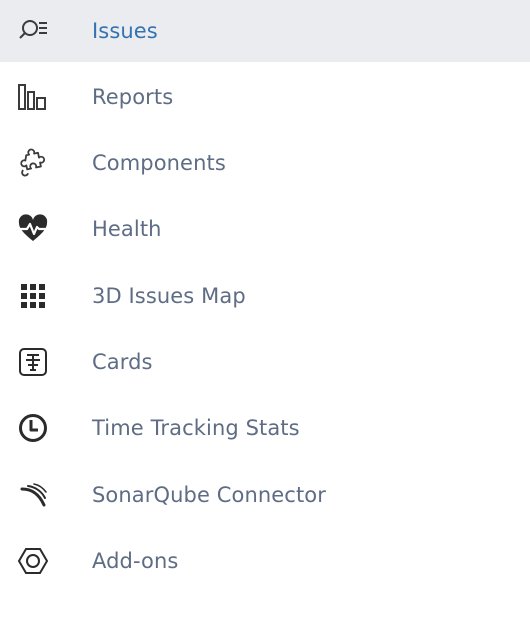 This screenshot has height=637, width=530. I want to click on search-list-icon, so click(33, 31).